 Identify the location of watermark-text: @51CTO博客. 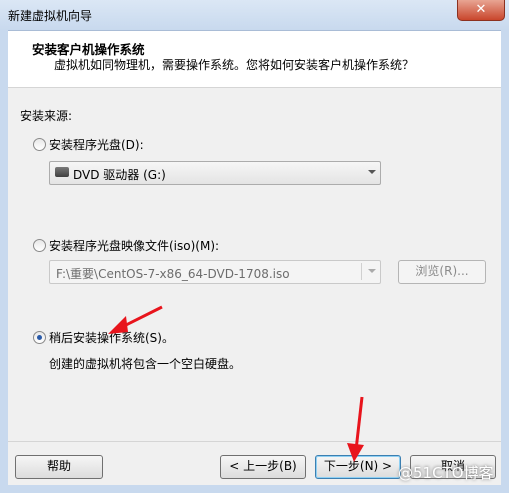
(446, 473).